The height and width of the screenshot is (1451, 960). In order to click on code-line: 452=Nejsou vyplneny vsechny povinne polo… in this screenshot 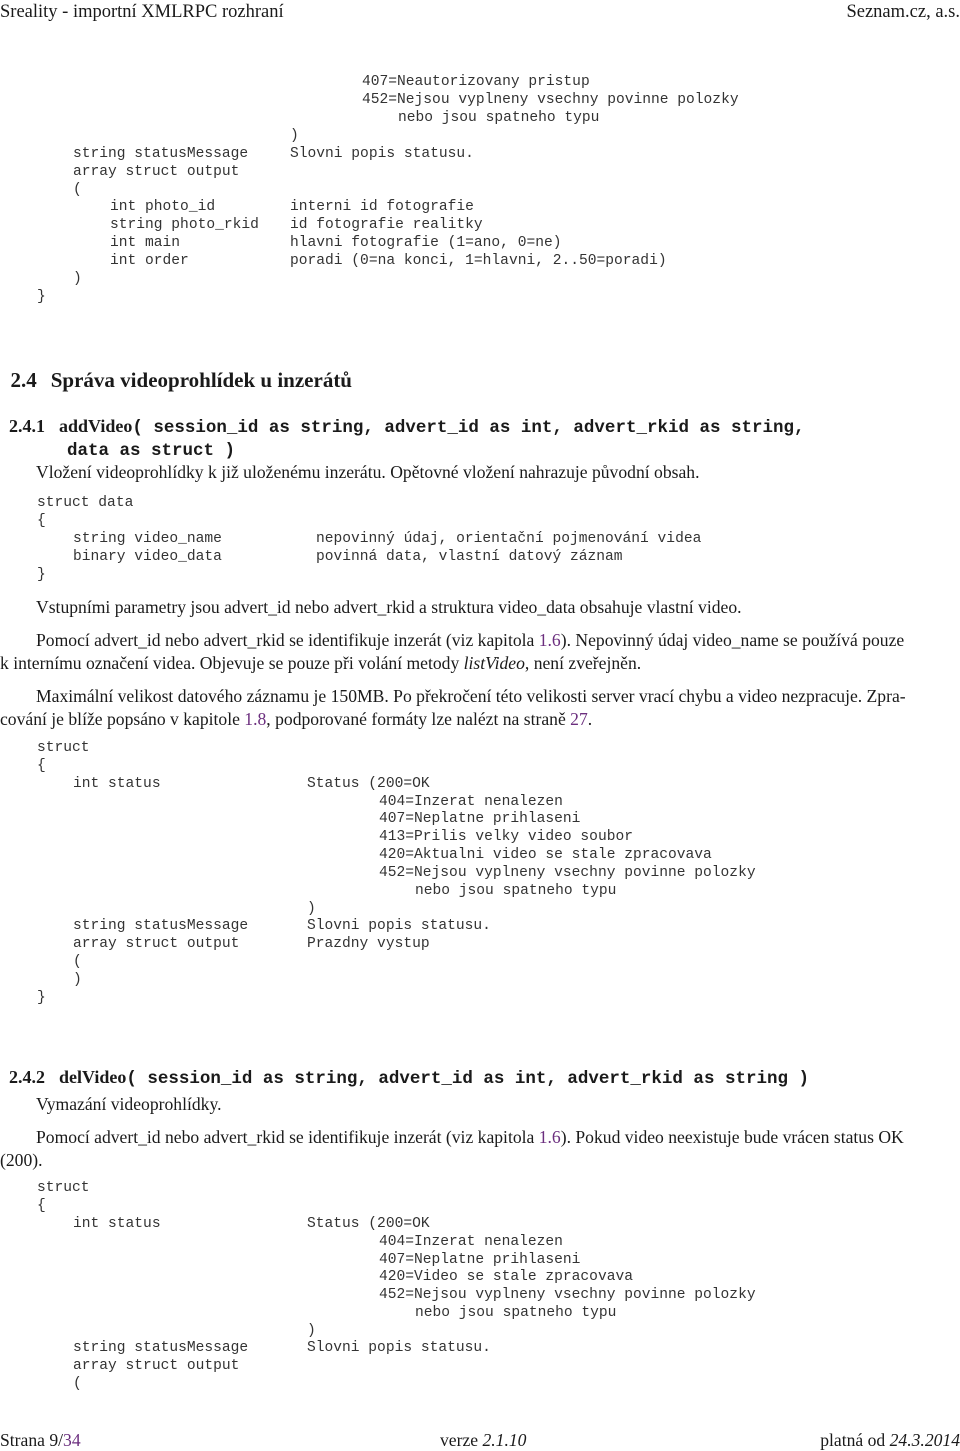, I will do `click(550, 100)`.